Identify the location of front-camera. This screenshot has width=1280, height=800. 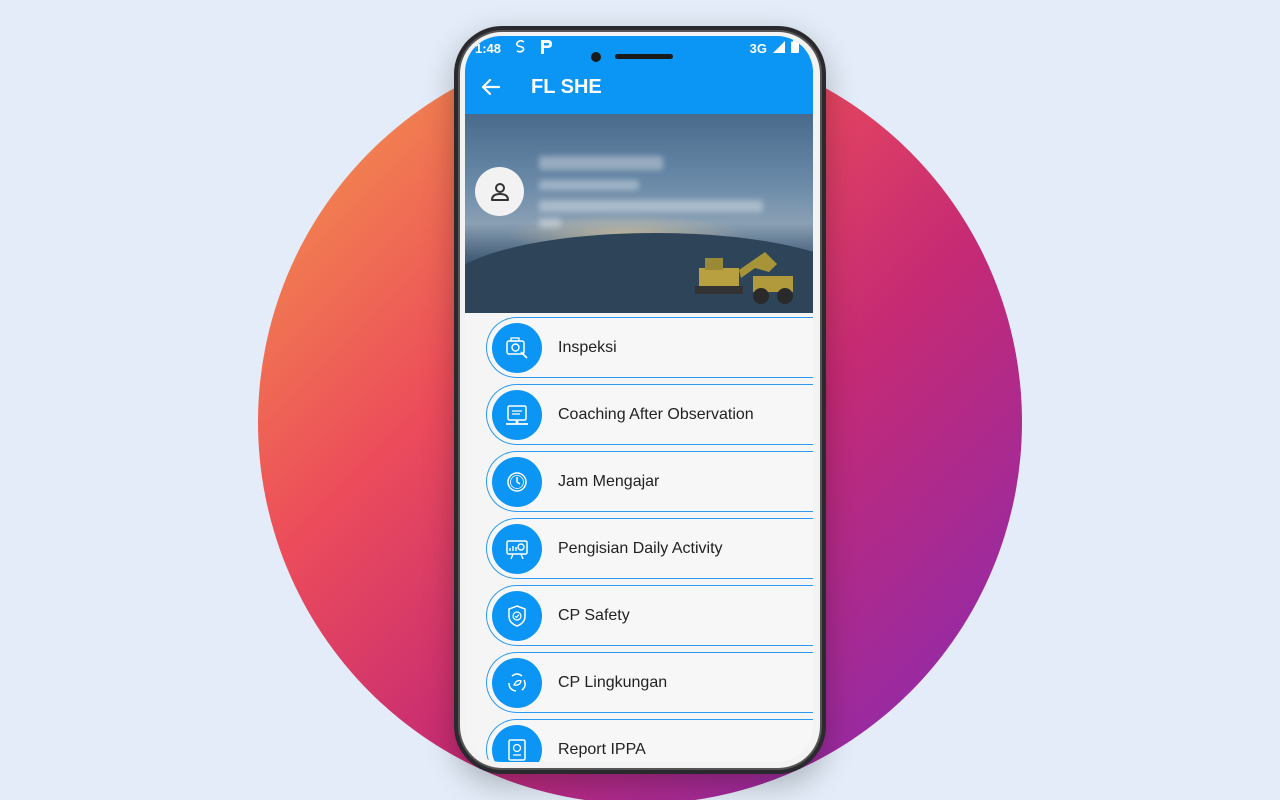
(596, 57).